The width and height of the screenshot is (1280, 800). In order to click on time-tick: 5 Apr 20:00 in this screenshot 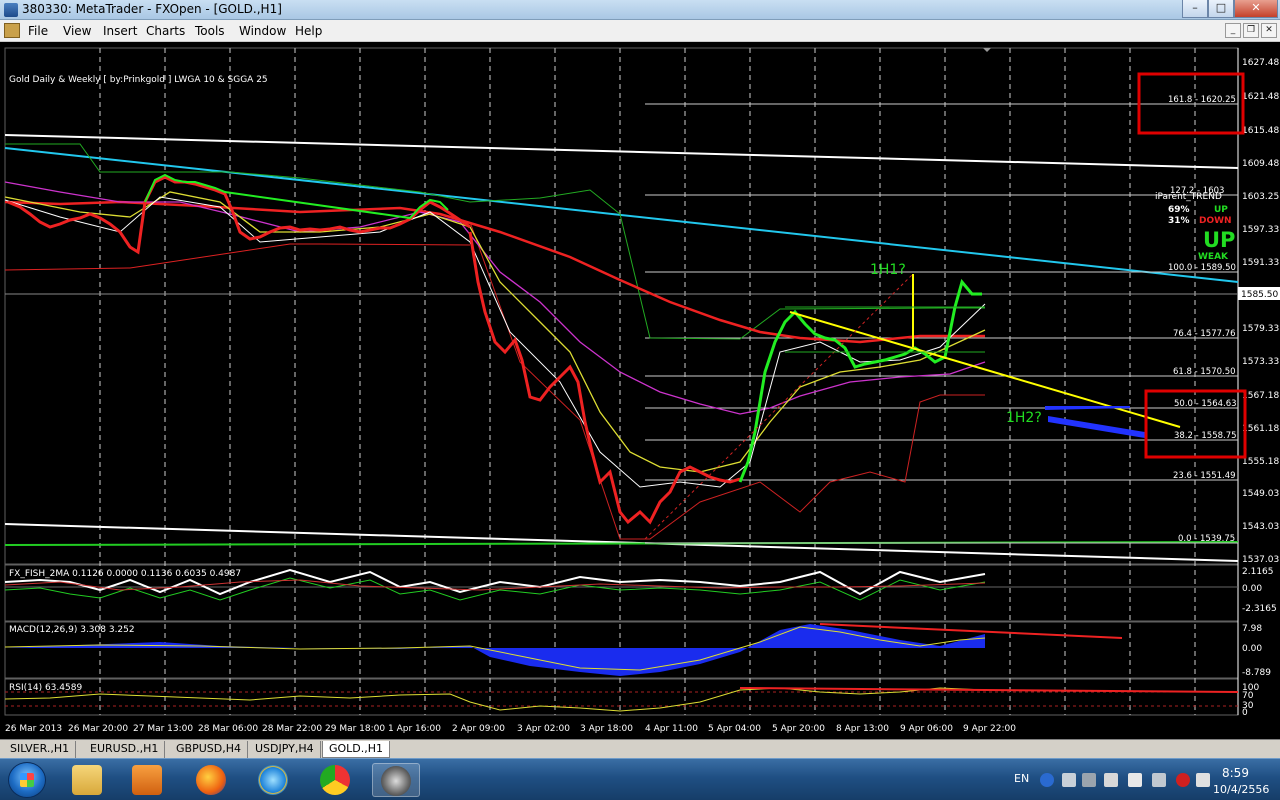, I will do `click(798, 729)`.